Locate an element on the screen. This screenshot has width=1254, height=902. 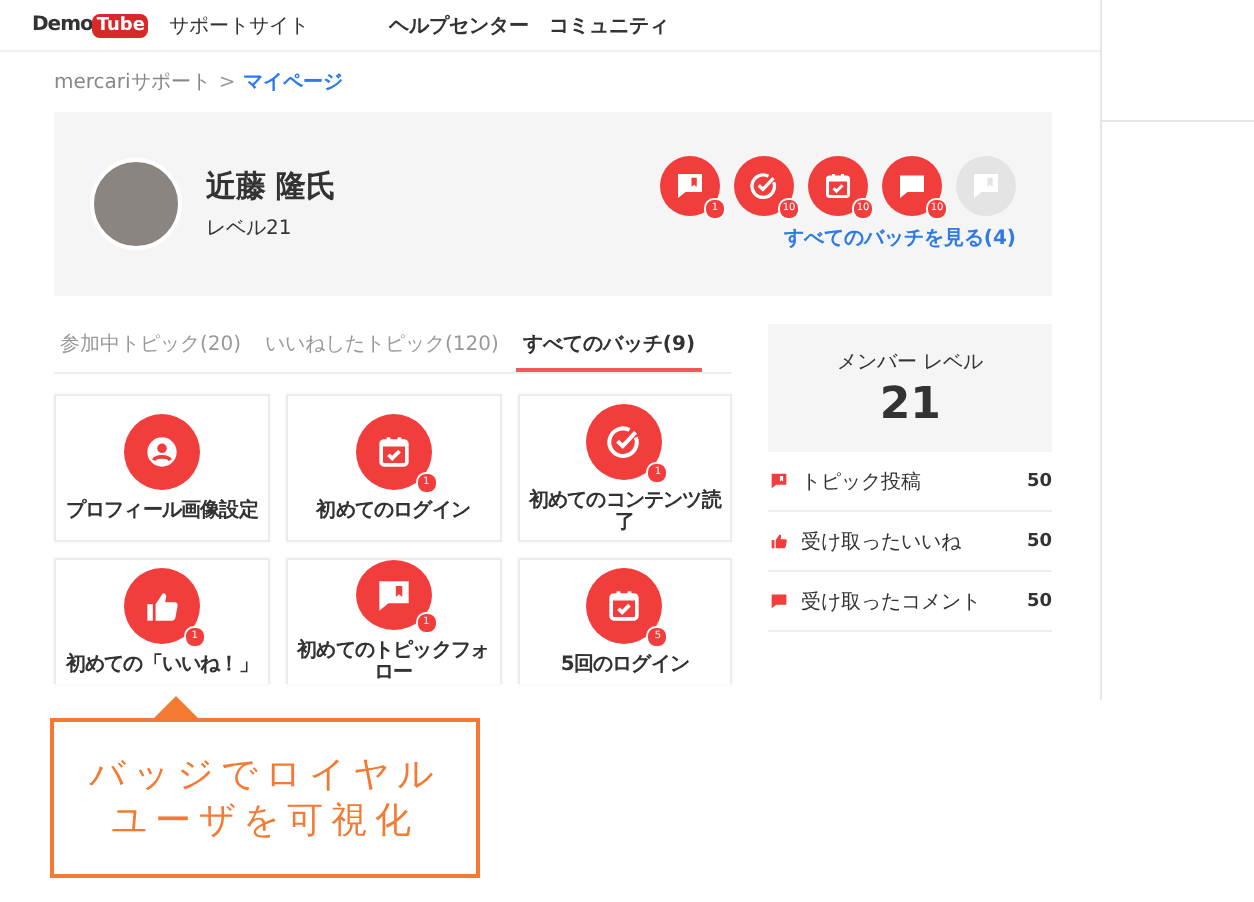
stat-label: 受け取ったいいね is located at coordinates (880, 542).